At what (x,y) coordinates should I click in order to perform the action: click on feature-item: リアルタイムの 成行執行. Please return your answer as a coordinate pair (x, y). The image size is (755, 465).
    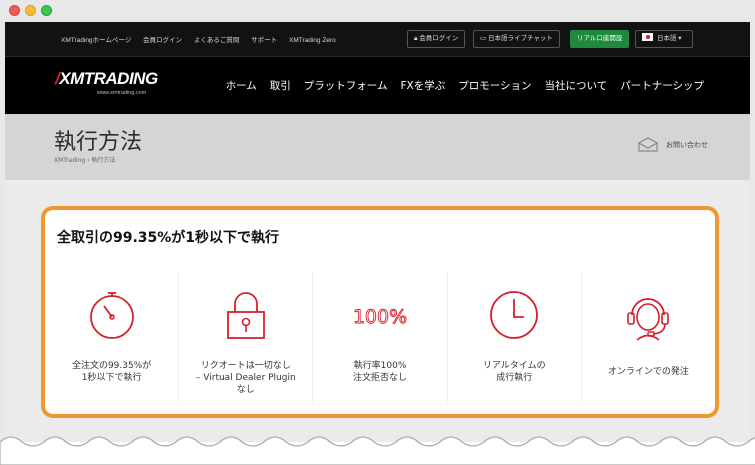
    Looking at the image, I should click on (513, 337).